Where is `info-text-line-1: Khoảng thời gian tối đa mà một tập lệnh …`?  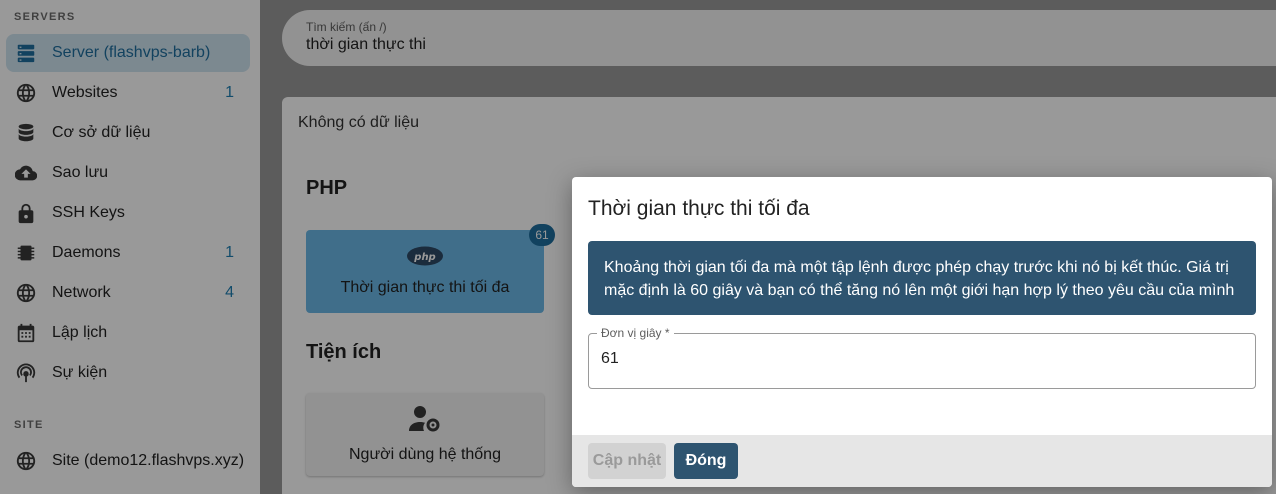 info-text-line-1: Khoảng thời gian tối đa mà một tập lệnh … is located at coordinates (916, 267).